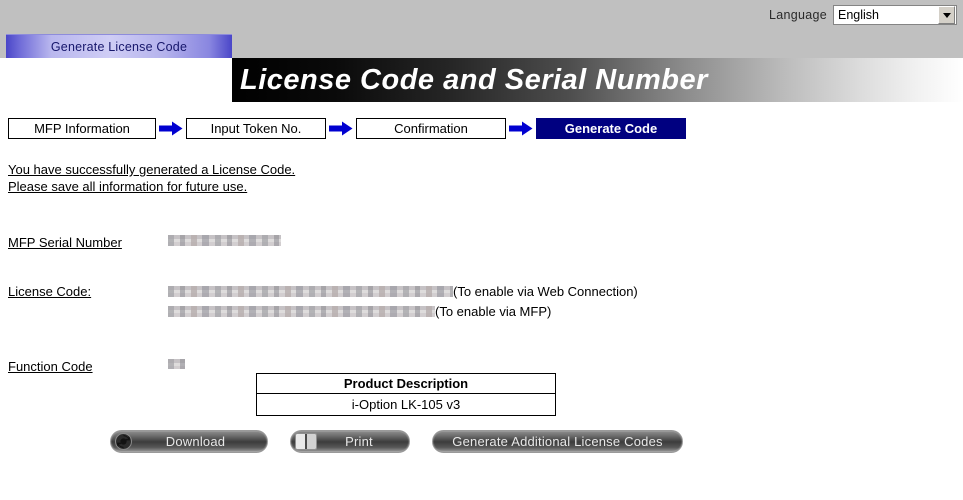 This screenshot has height=500, width=963. I want to click on license-code-mfp-line: (To enable via MFP), so click(403, 311).